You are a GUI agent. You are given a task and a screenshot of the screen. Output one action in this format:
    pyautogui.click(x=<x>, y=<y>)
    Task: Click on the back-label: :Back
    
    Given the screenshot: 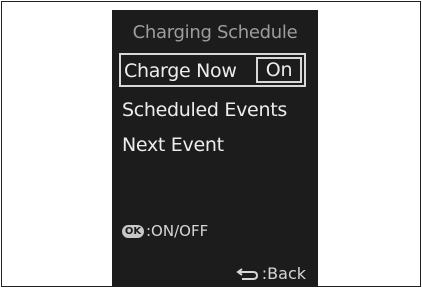 What is the action you would take?
    pyautogui.click(x=283, y=273)
    